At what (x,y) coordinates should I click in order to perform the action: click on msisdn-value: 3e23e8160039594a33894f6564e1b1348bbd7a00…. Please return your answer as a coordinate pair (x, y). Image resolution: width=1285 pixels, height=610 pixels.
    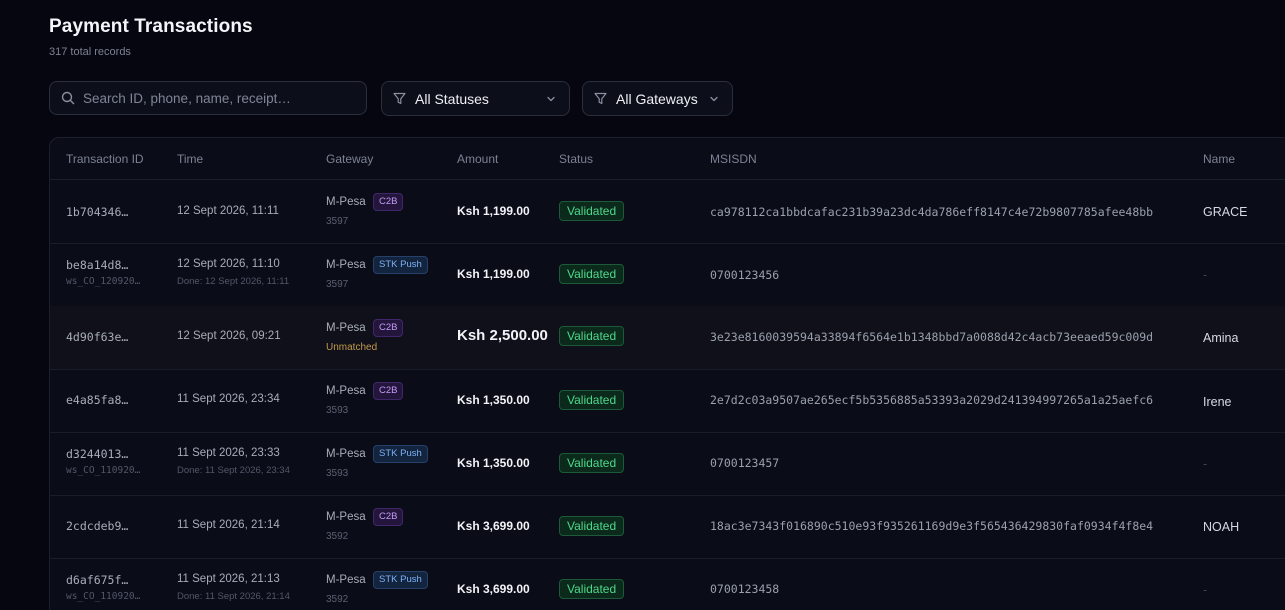
    Looking at the image, I should click on (932, 337).